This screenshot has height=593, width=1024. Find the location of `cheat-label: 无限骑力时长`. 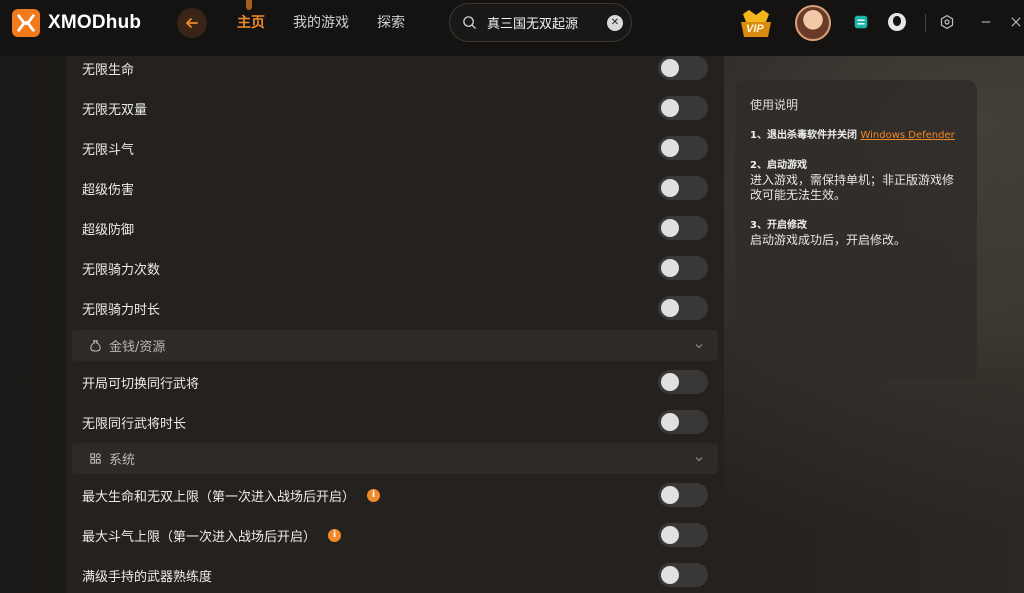

cheat-label: 无限骑力时长 is located at coordinates (121, 310).